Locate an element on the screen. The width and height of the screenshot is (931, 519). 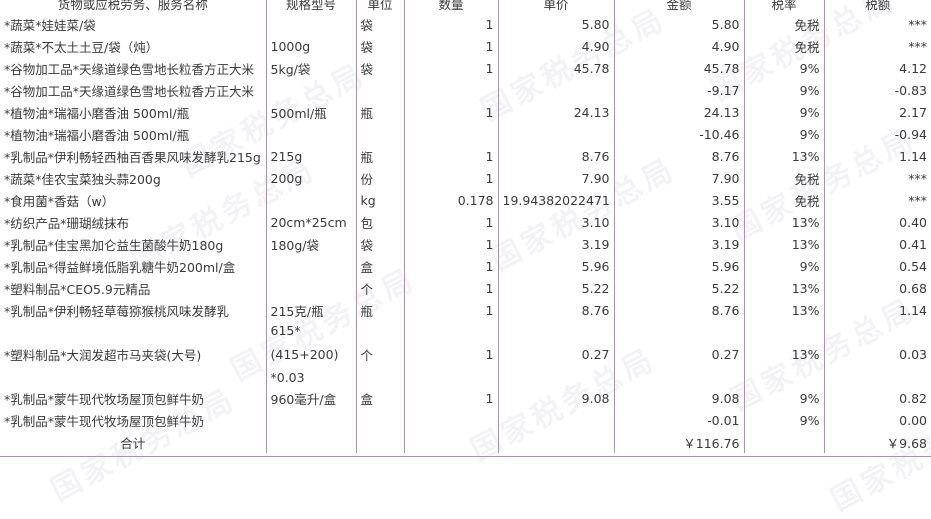
col-header-spec: 规格型号 is located at coordinates (311, 6).